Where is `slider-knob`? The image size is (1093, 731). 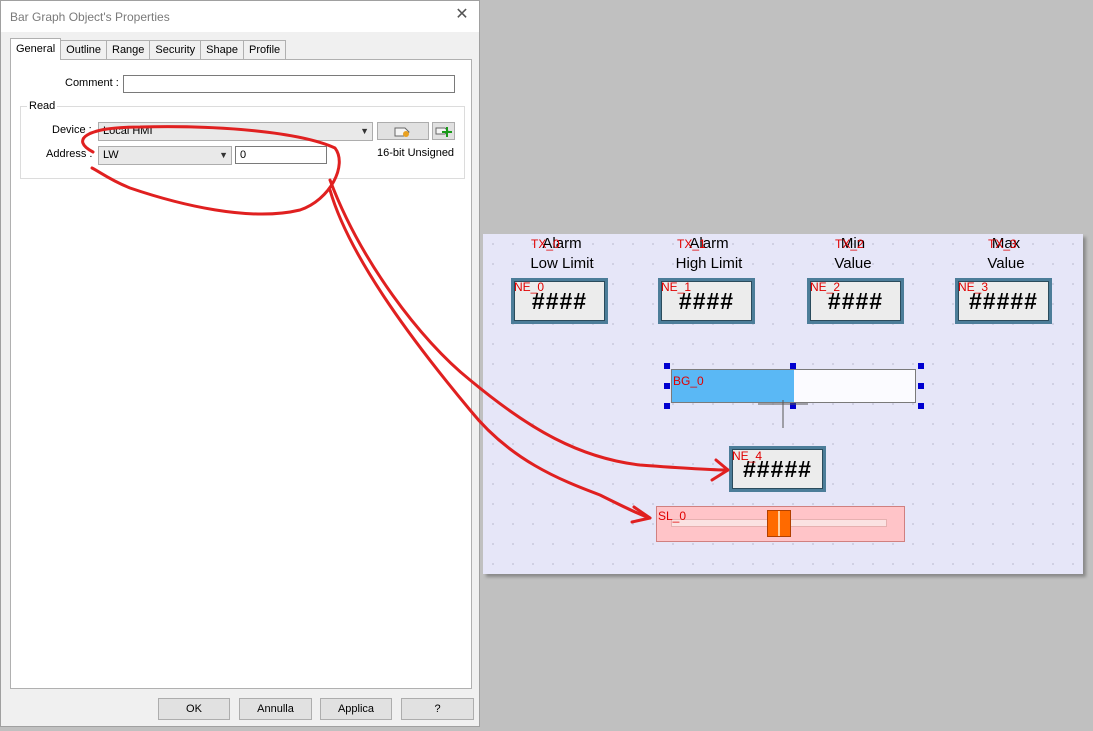
slider-knob is located at coordinates (779, 523).